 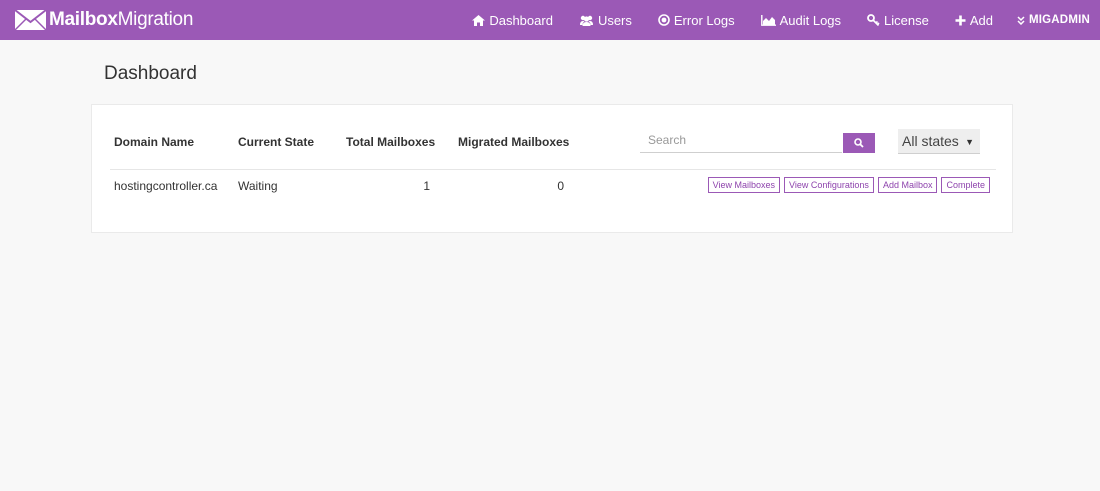 I want to click on search-input, so click(x=741, y=140).